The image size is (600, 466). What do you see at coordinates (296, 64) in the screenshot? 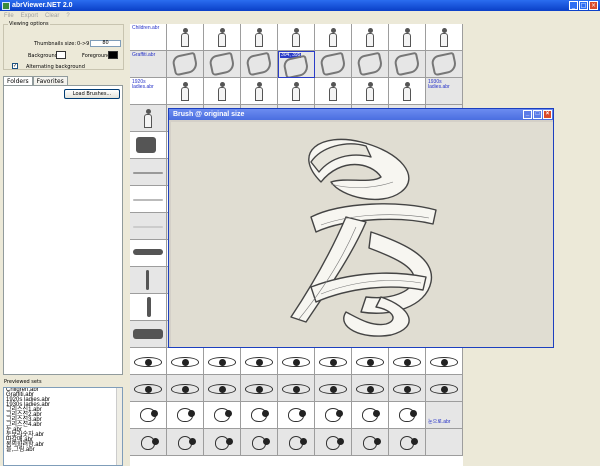
I see `grid-cell-selected: 304, 395` at bounding box center [296, 64].